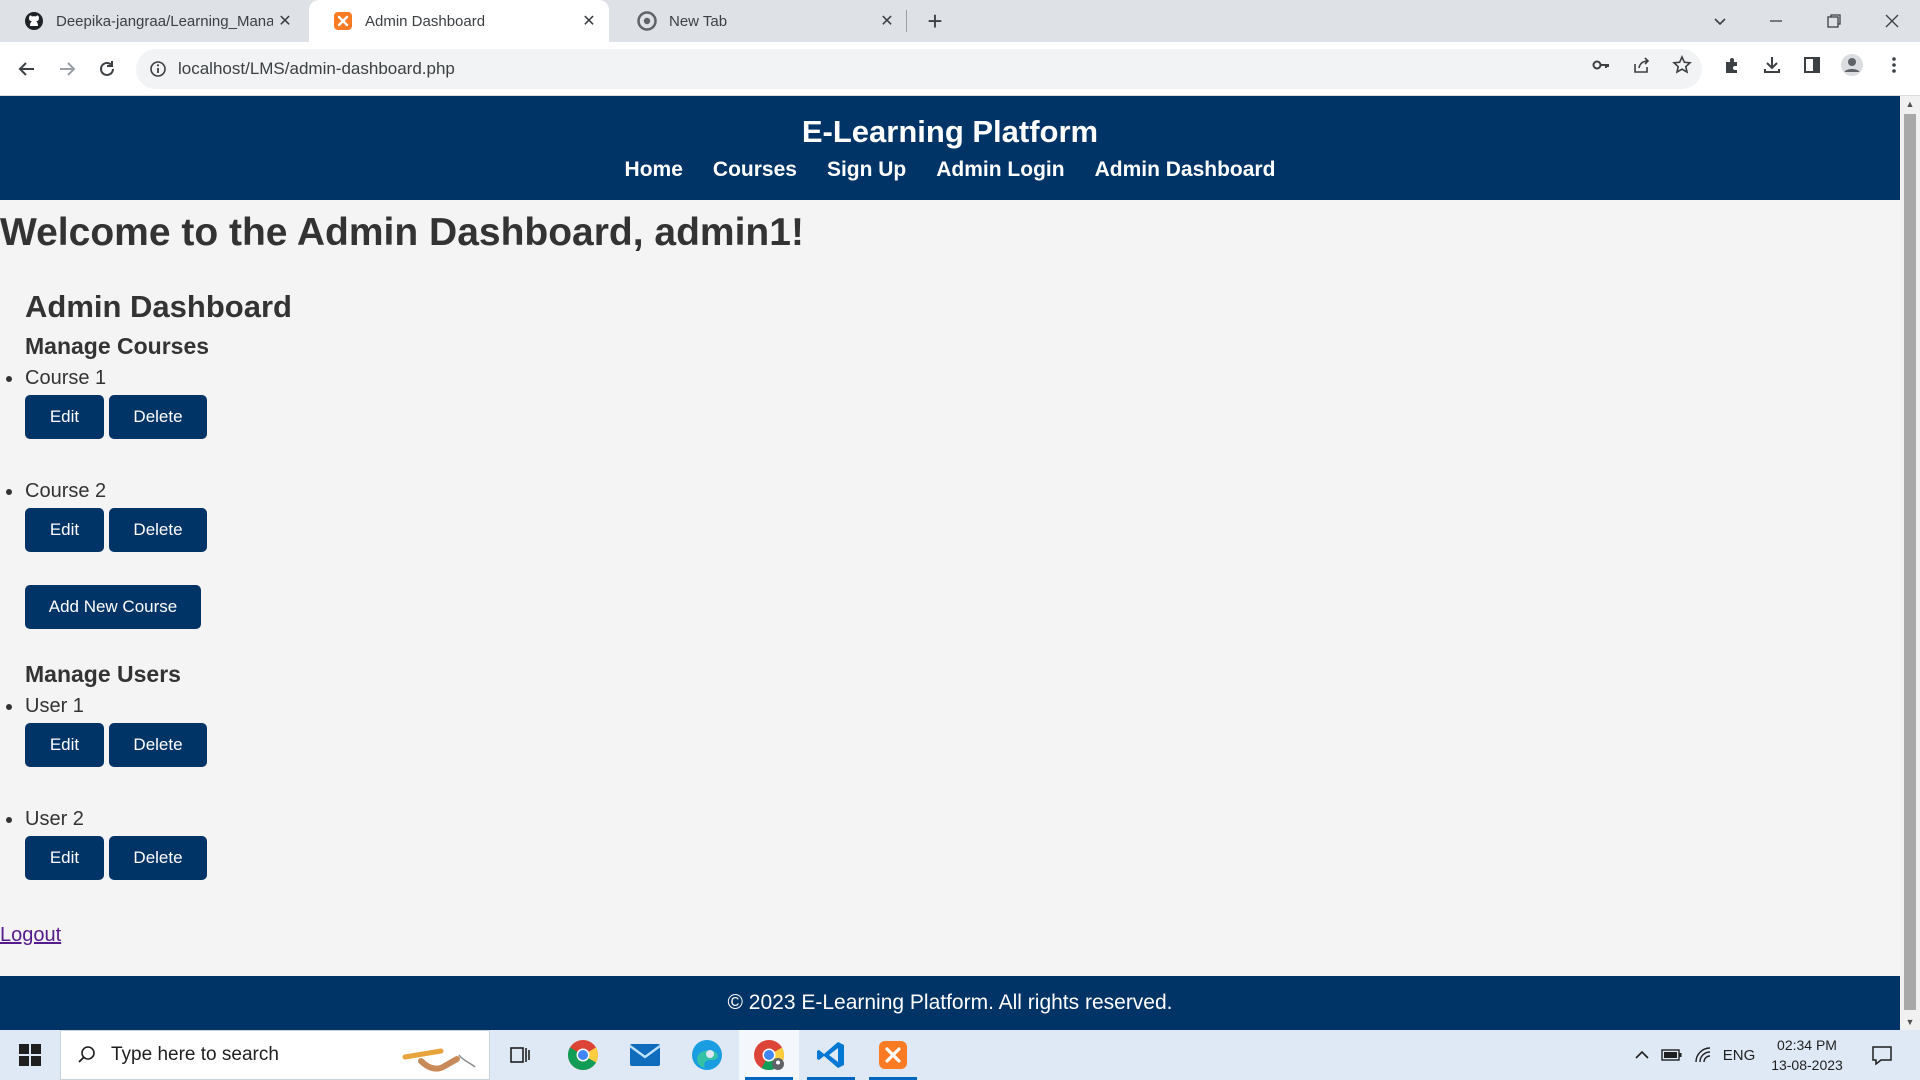 The image size is (1920, 1080). What do you see at coordinates (1739, 1055) in the screenshot?
I see `language-indicator: ENG` at bounding box center [1739, 1055].